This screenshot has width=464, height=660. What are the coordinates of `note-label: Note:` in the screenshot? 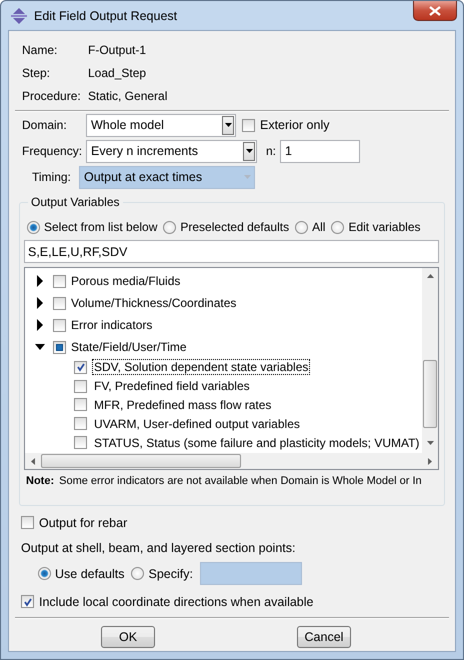 It's located at (40, 481).